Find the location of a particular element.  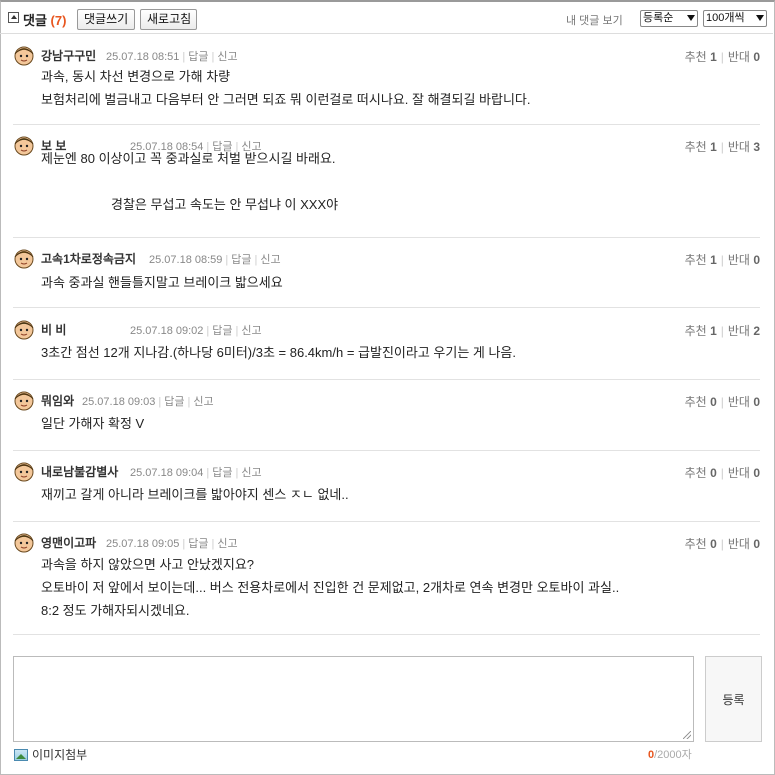

comment-date: 25.07.18 08:51 is located at coordinates (143, 57).